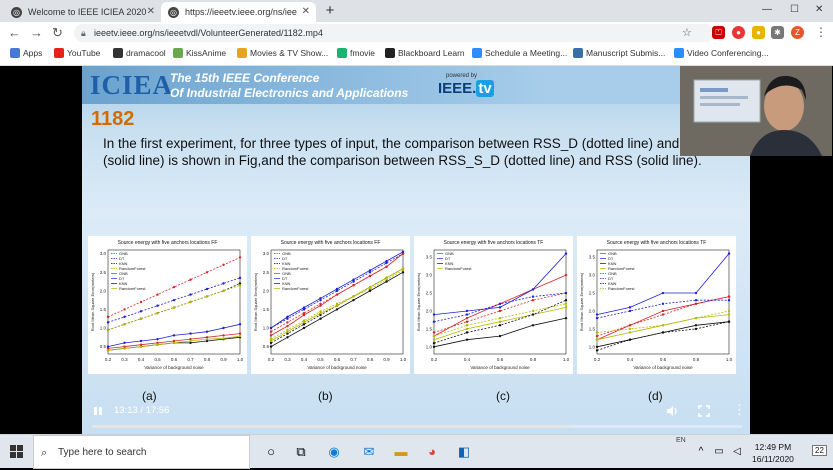 This screenshot has width=833, height=470. Describe the element at coordinates (630, 359) in the screenshot. I see `x-tick-label: 0.4` at that location.